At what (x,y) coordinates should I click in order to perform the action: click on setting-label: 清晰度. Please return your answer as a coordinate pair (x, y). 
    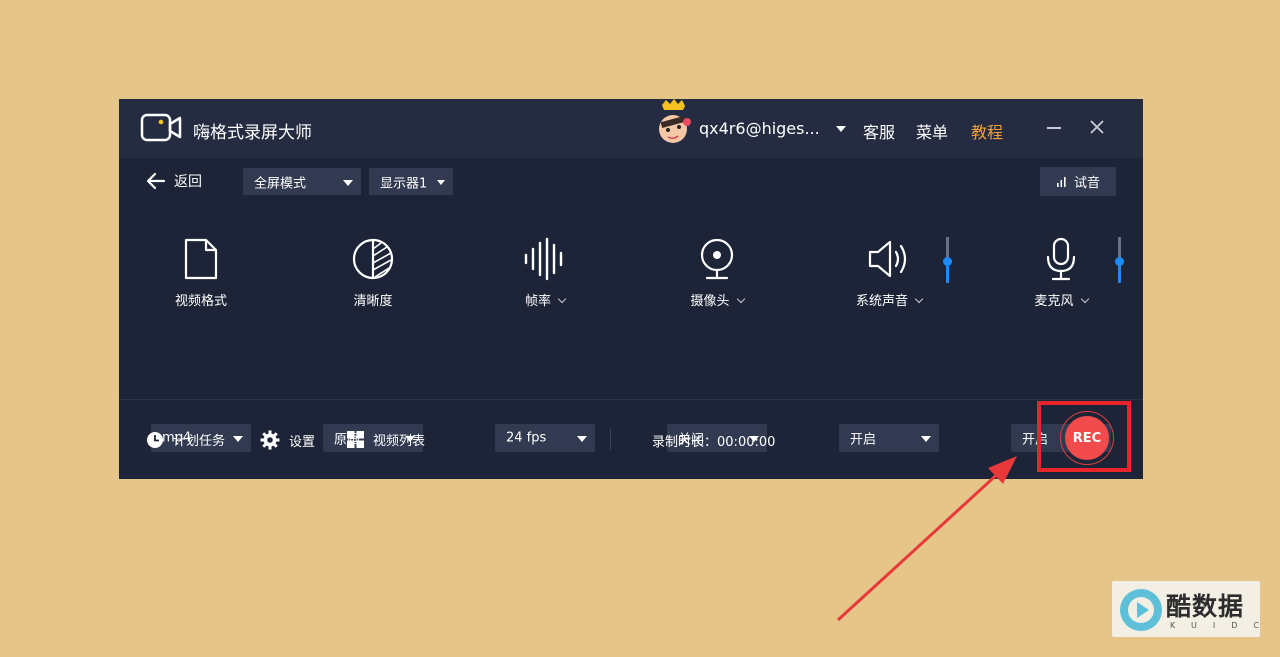
    Looking at the image, I should click on (373, 299).